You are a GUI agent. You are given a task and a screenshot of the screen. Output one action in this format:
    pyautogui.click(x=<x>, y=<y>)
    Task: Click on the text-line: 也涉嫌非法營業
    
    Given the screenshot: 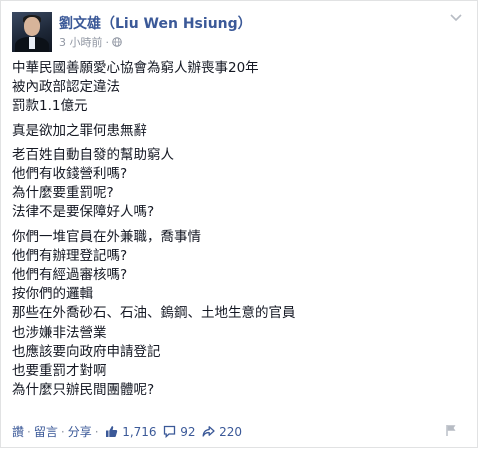 What is the action you would take?
    pyautogui.click(x=59, y=332)
    